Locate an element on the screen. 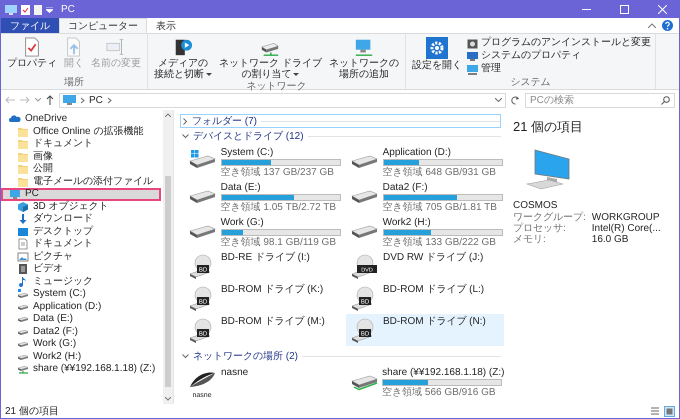  details-view-icon is located at coordinates (655, 411).